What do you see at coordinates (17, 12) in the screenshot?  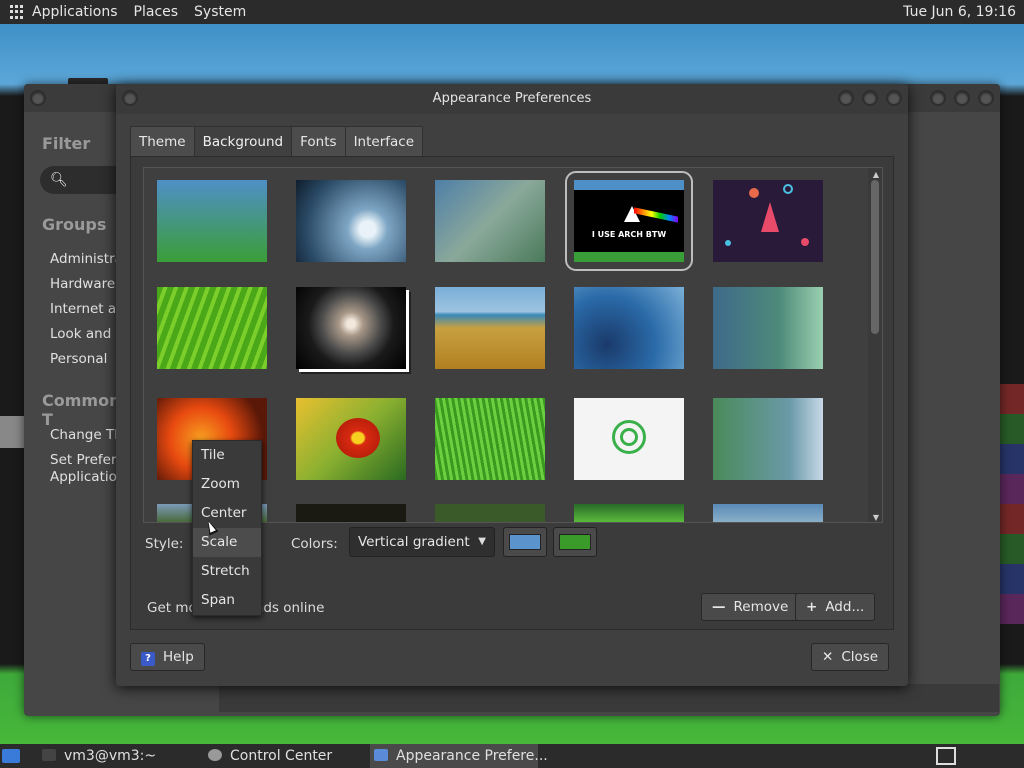 I see `apps-grid-icon` at bounding box center [17, 12].